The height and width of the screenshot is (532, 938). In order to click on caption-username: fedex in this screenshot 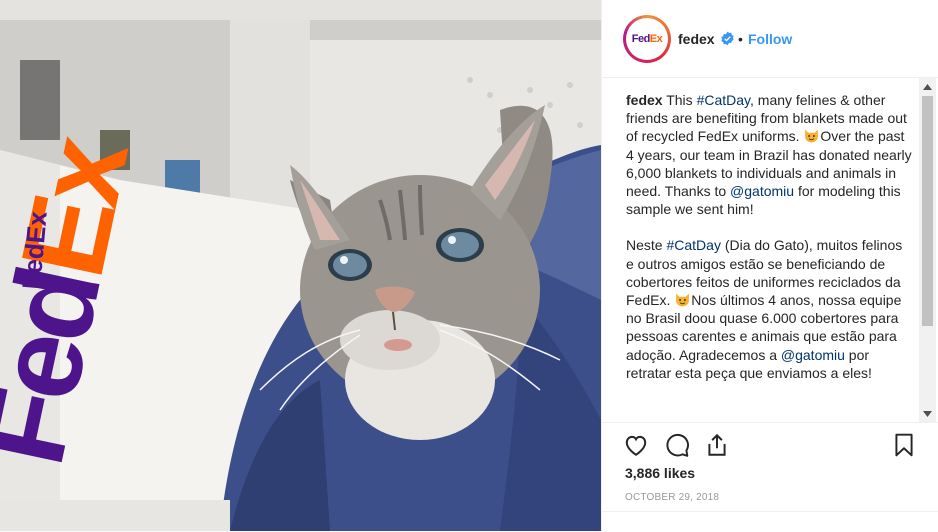, I will do `click(644, 100)`.